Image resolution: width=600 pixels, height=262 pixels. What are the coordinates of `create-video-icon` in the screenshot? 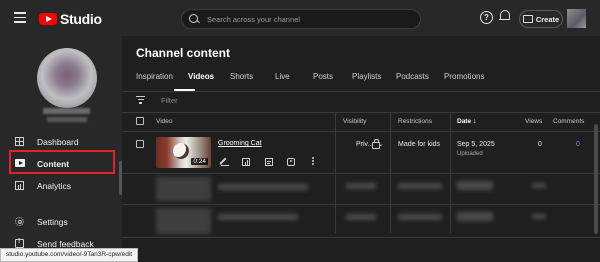 It's located at (527, 19).